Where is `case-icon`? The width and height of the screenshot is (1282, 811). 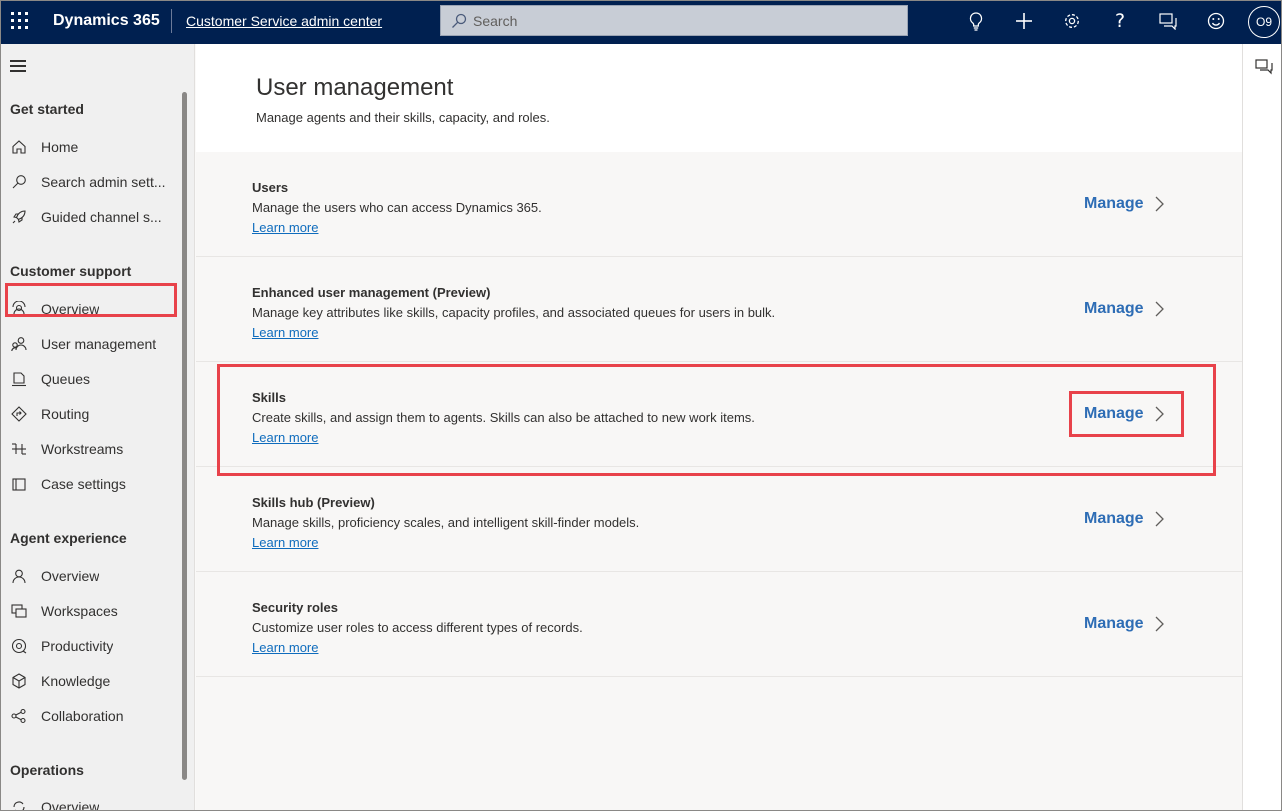
case-icon is located at coordinates (19, 484).